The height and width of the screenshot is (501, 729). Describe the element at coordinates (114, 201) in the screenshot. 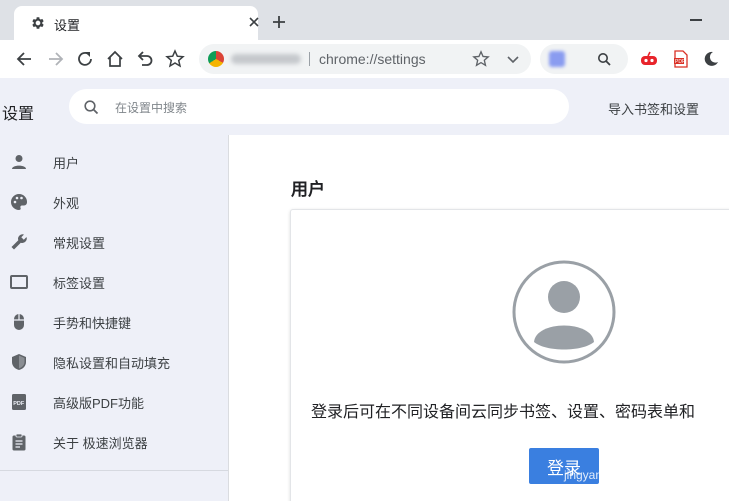

I see `sidebar-item-appearance: 外观` at that location.